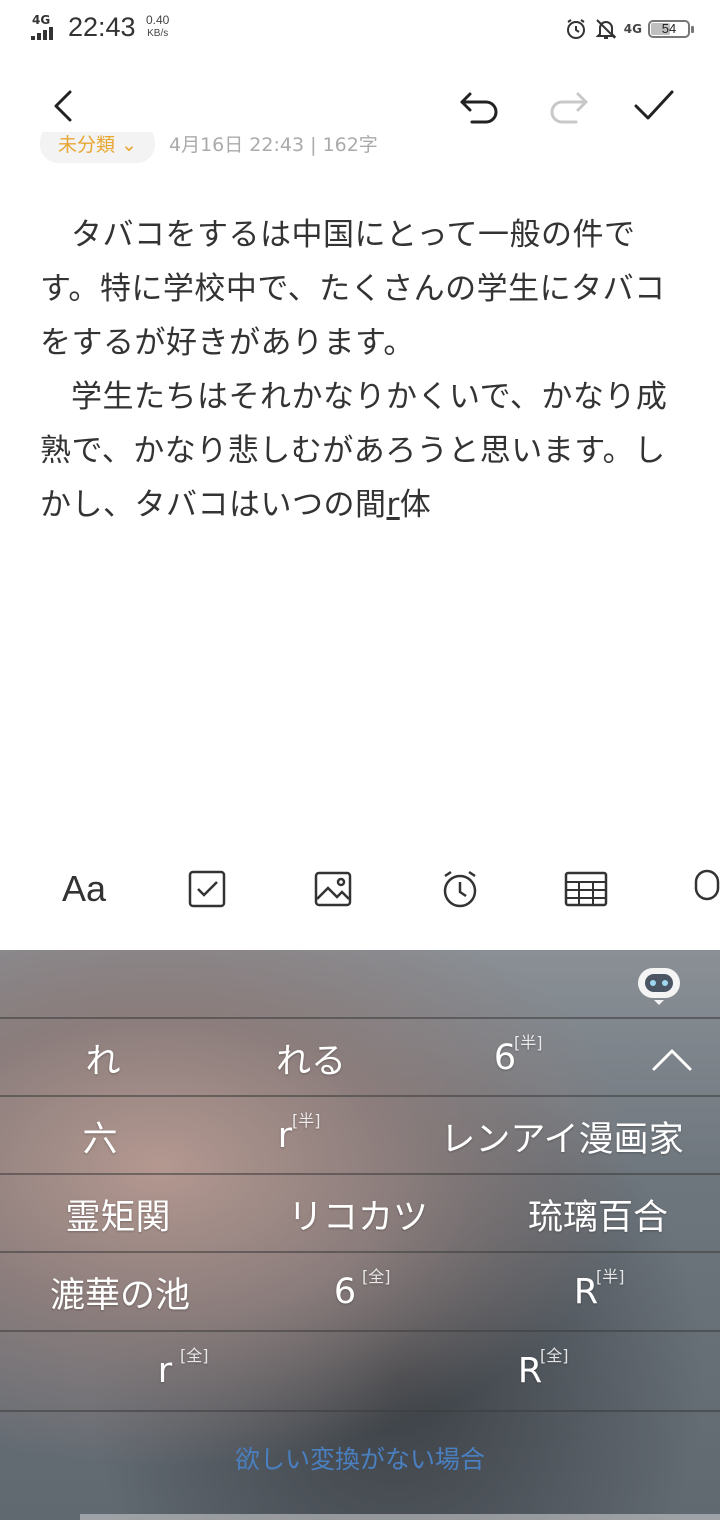 The height and width of the screenshot is (1520, 720). I want to click on done-button, so click(654, 106).